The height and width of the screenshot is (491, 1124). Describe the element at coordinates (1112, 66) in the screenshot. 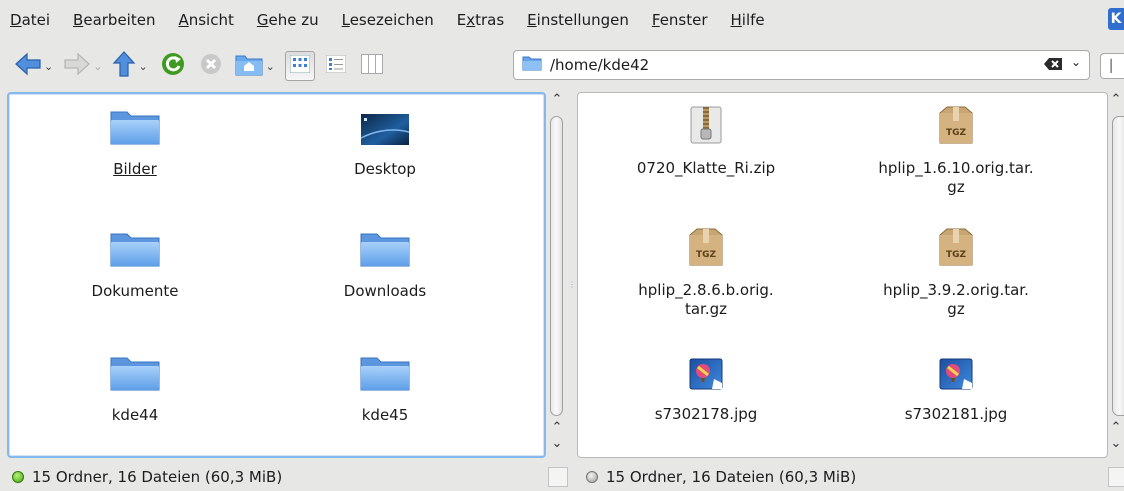

I see `location-extra-button: ⎢` at that location.